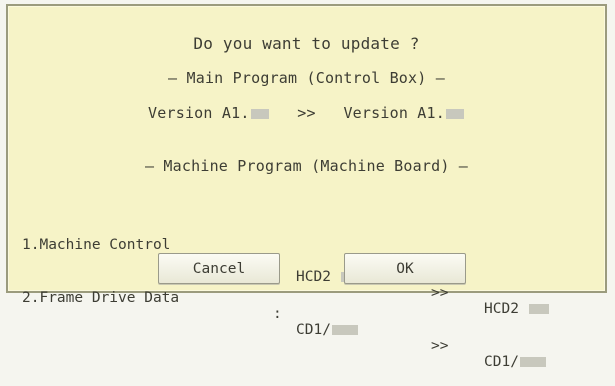 This screenshot has height=386, width=615. I want to click on program-name: 2.Frame Drive Data, so click(101, 298).